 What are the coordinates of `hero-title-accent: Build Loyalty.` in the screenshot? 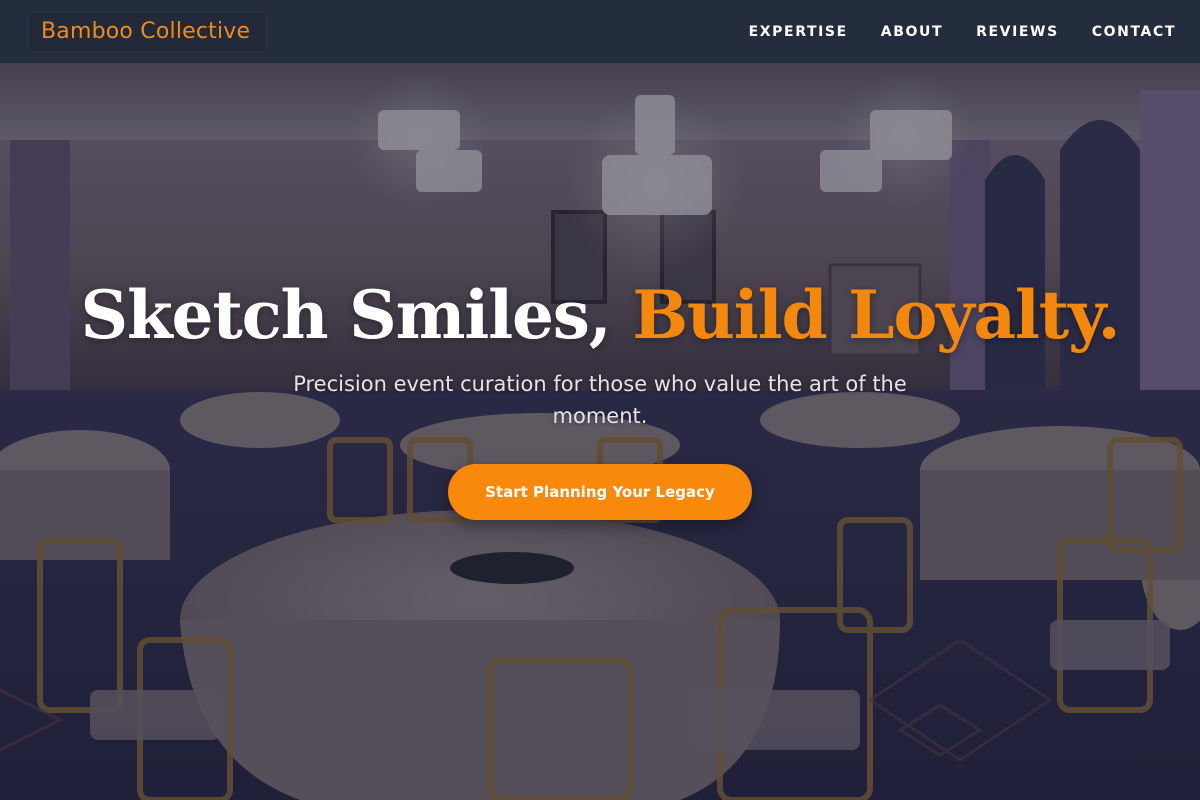 It's located at (876, 315).